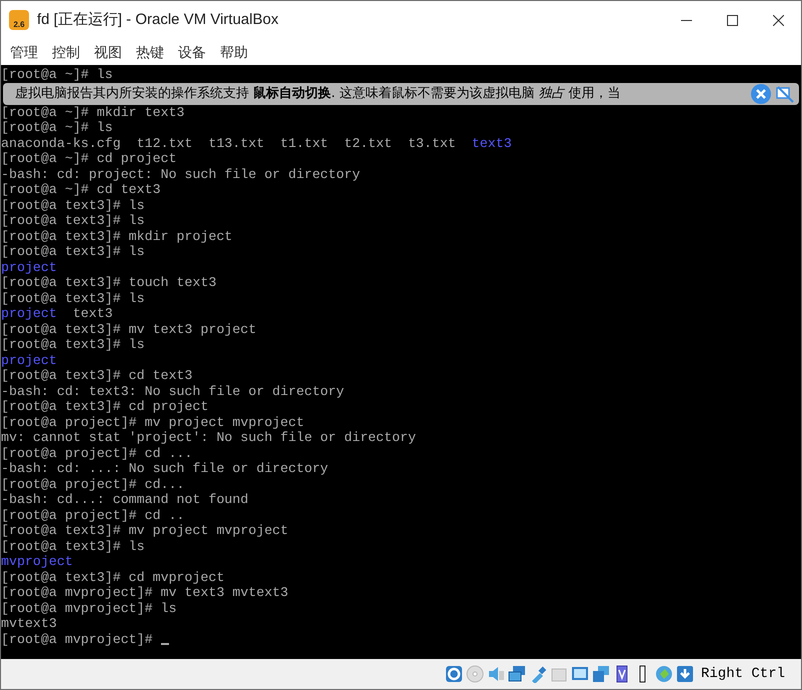  Describe the element at coordinates (150, 52) in the screenshot. I see `menu-item: 热键` at that location.